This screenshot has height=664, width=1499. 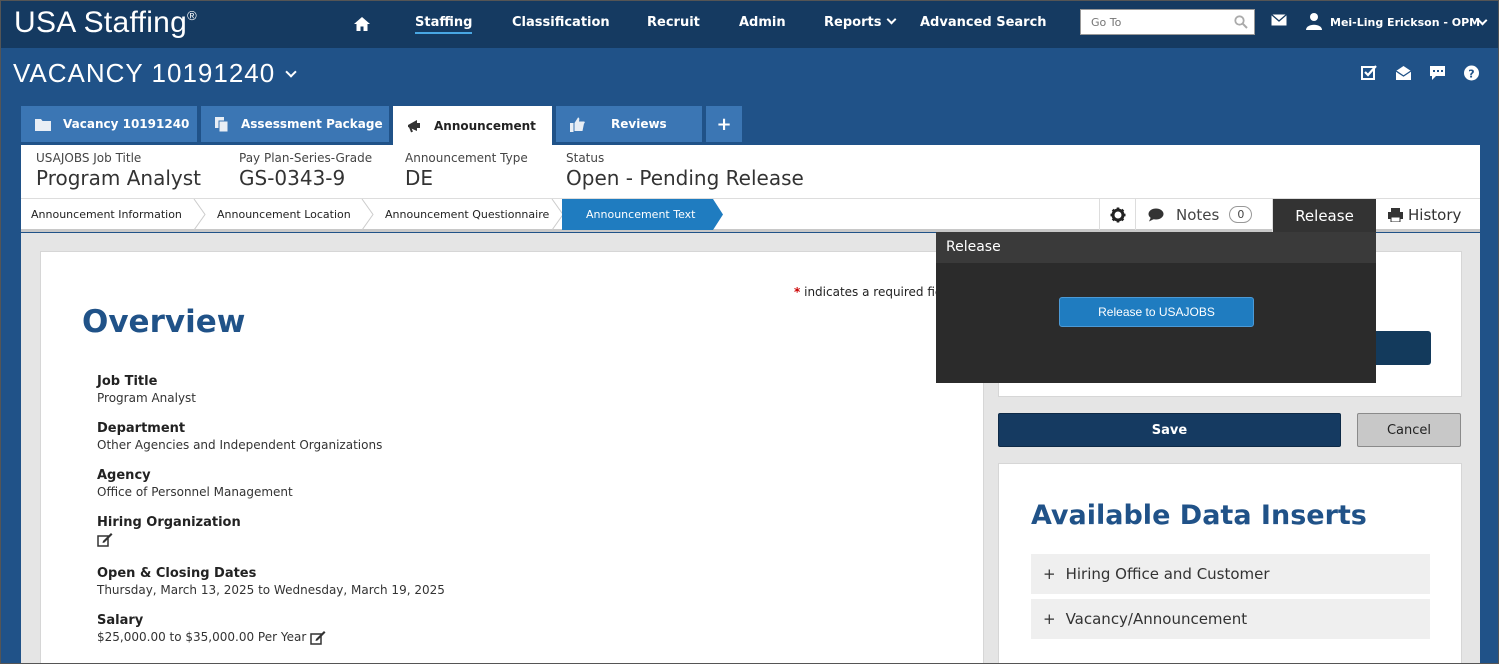 I want to click on open-mail-icon, so click(x=1403, y=73).